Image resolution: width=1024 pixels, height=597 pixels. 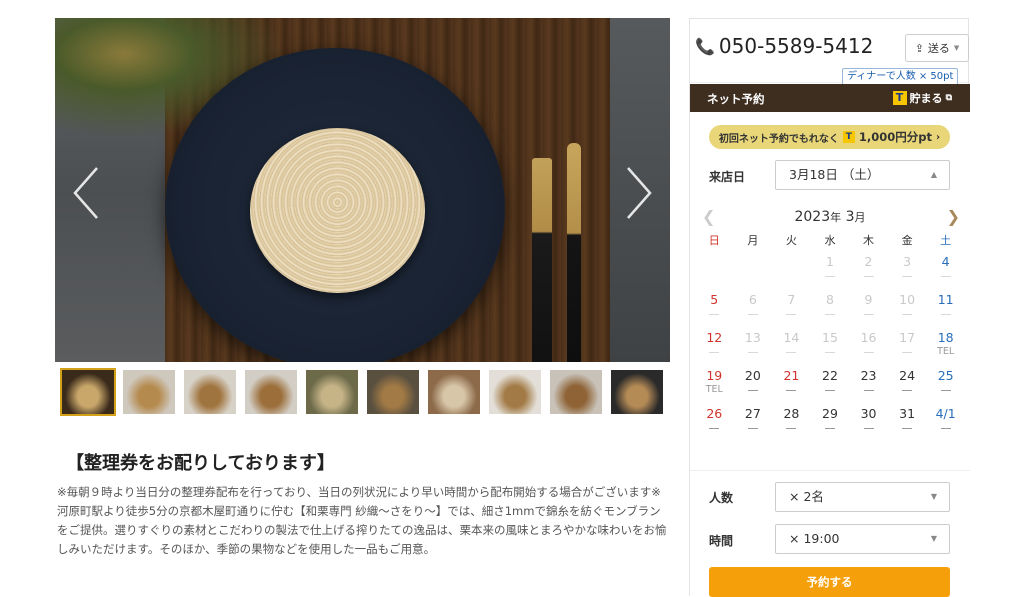 I want to click on calendar-day: 8, so click(x=830, y=311).